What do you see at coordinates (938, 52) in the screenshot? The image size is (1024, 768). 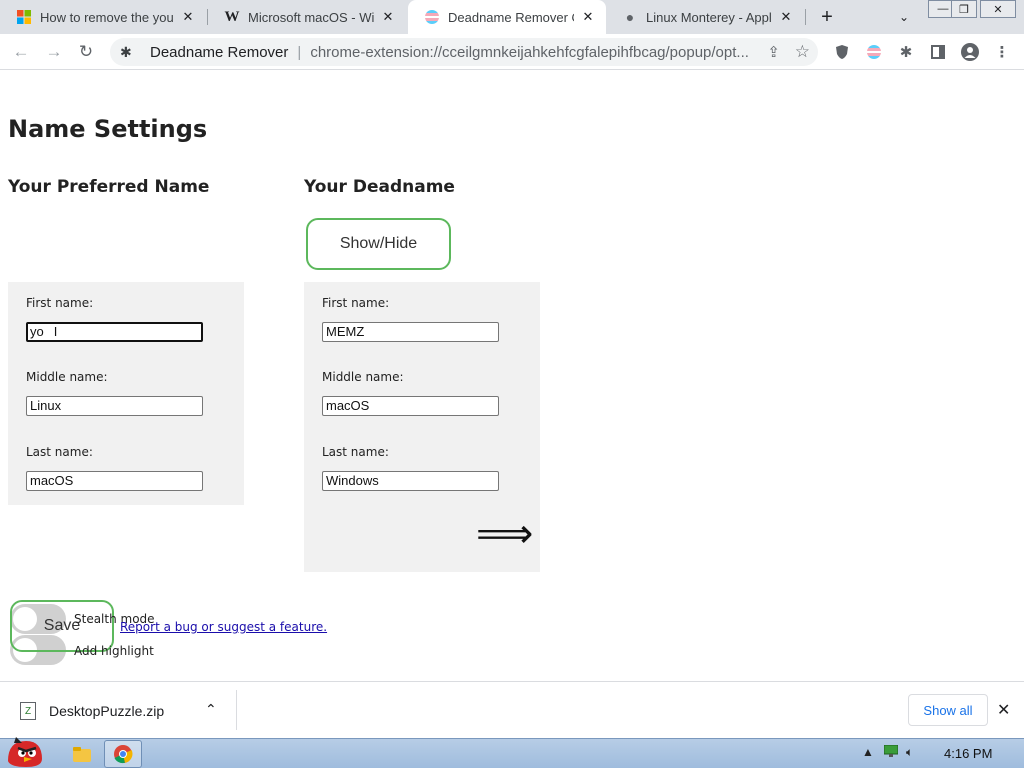 I see `side-panel-icon` at bounding box center [938, 52].